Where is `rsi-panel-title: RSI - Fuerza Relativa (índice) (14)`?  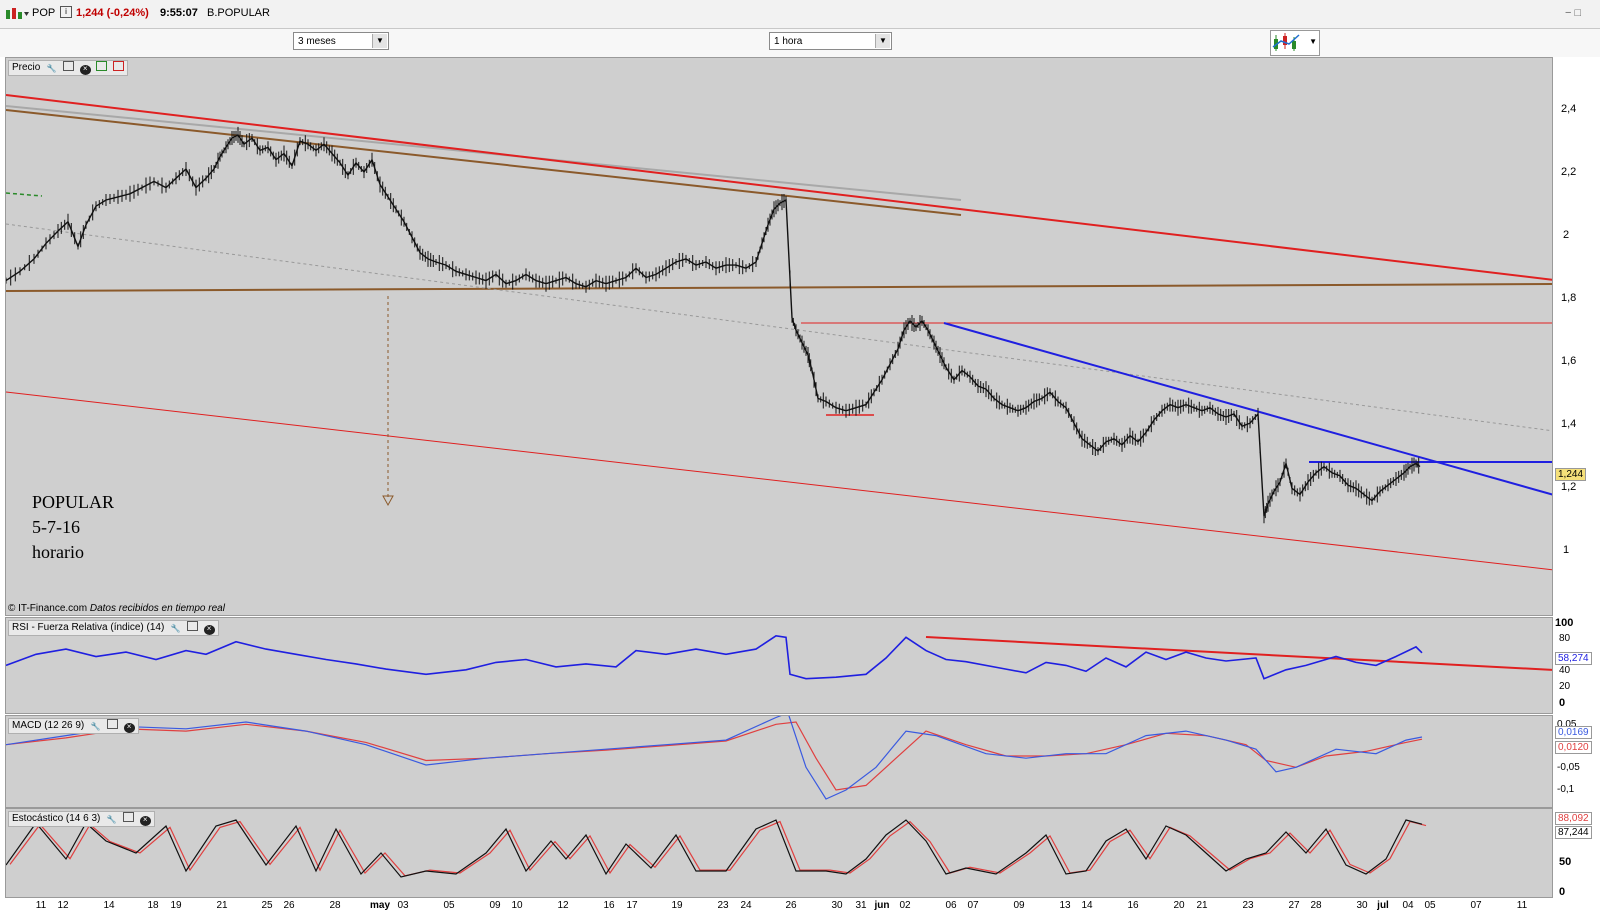
rsi-panel-title: RSI - Fuerza Relativa (índice) (14) is located at coordinates (88, 627).